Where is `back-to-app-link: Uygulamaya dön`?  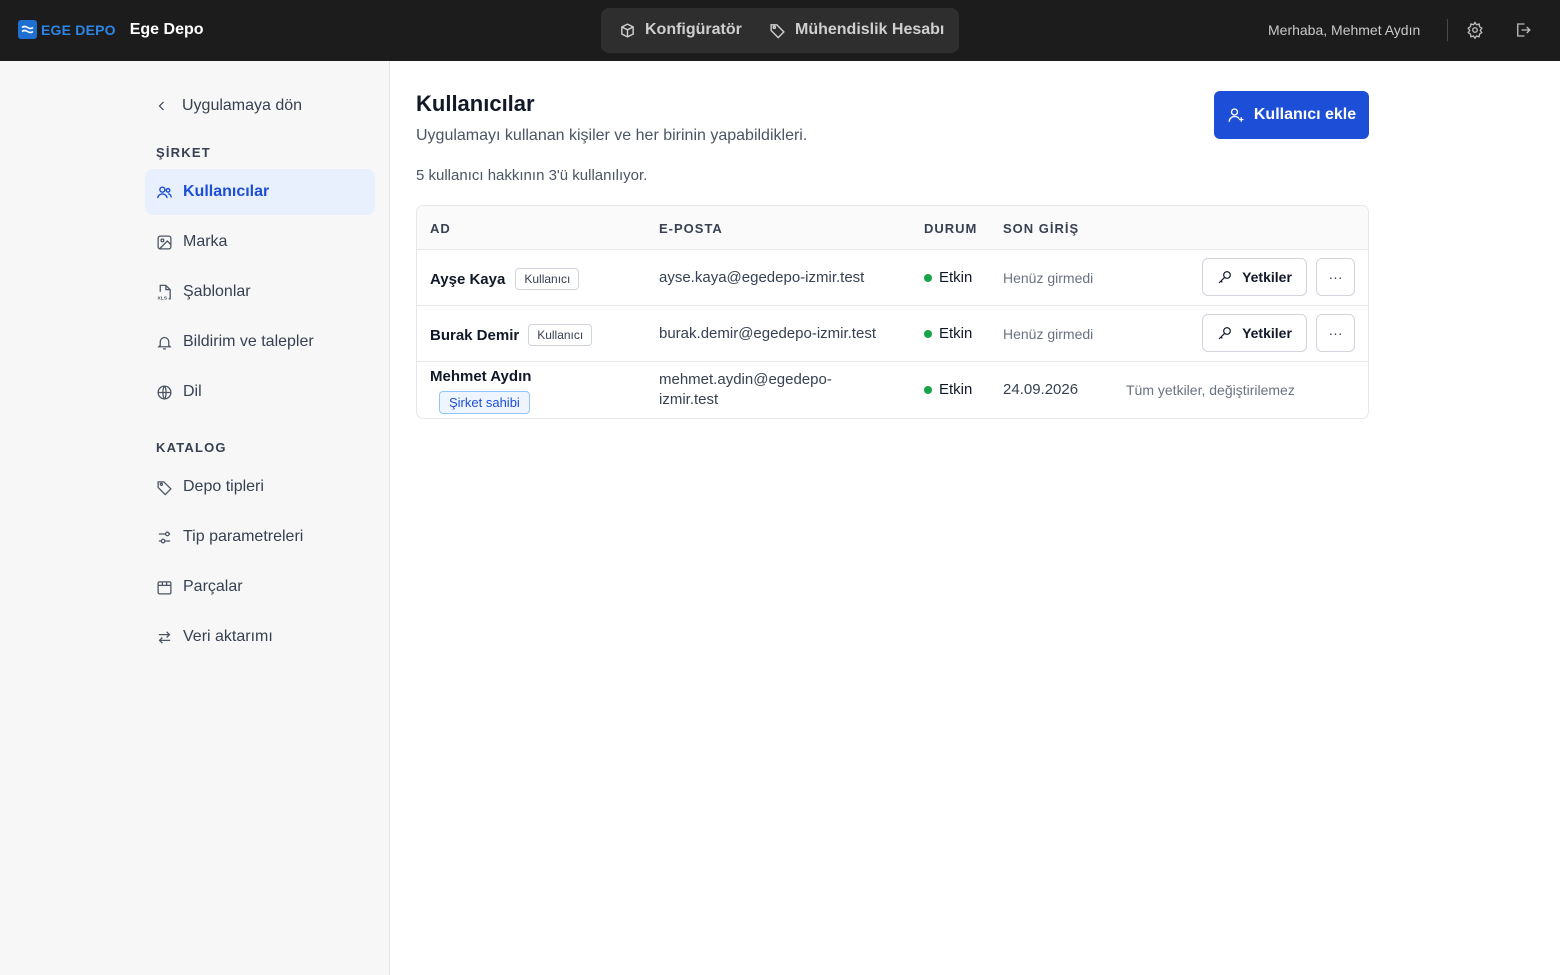 back-to-app-link: Uygulamaya dön is located at coordinates (229, 106).